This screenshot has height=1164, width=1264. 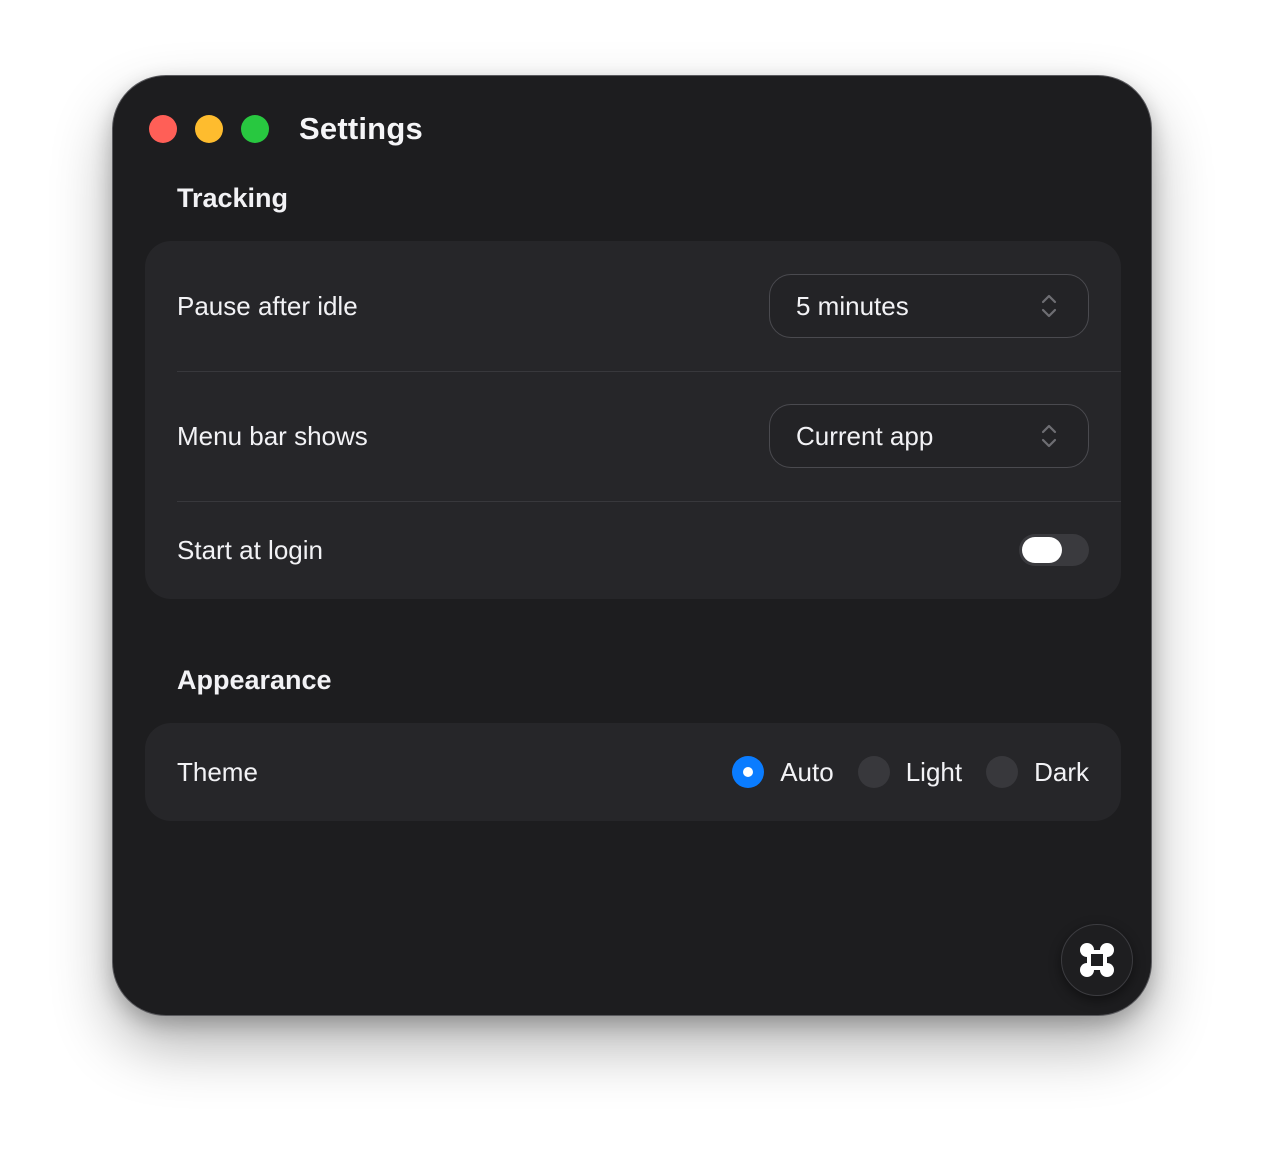 I want to click on theme-row: Theme Auto Light Dark, so click(x=633, y=772).